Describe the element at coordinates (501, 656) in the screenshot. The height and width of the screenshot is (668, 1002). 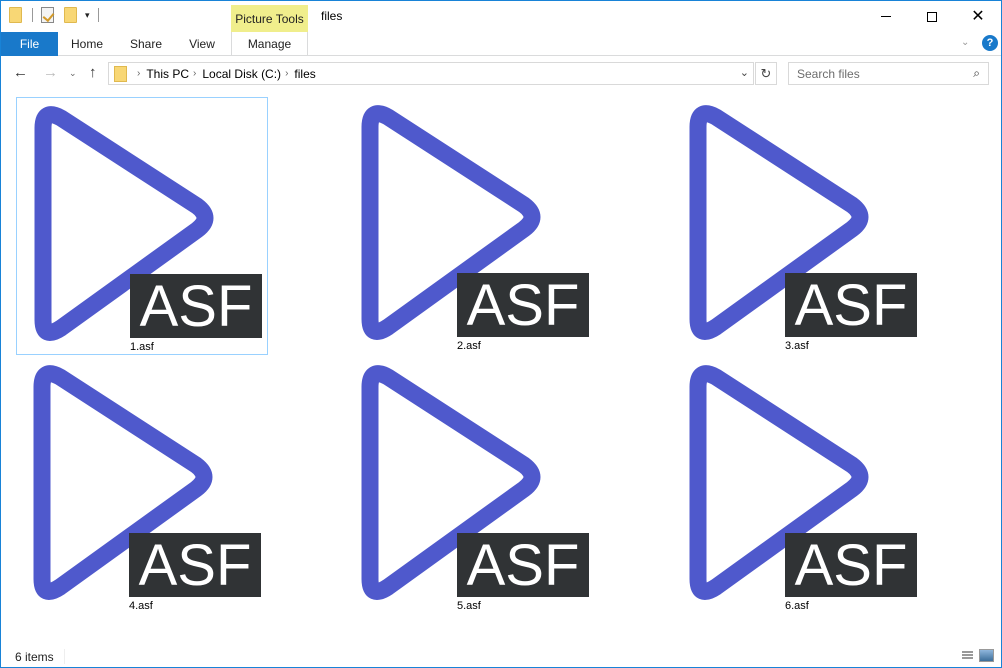
I see `status-bar: 6 items` at that location.